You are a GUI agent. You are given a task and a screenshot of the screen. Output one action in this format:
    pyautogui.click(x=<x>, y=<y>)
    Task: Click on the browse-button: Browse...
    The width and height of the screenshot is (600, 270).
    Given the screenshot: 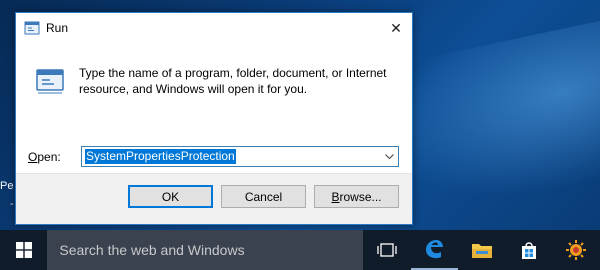 What is the action you would take?
    pyautogui.click(x=356, y=196)
    